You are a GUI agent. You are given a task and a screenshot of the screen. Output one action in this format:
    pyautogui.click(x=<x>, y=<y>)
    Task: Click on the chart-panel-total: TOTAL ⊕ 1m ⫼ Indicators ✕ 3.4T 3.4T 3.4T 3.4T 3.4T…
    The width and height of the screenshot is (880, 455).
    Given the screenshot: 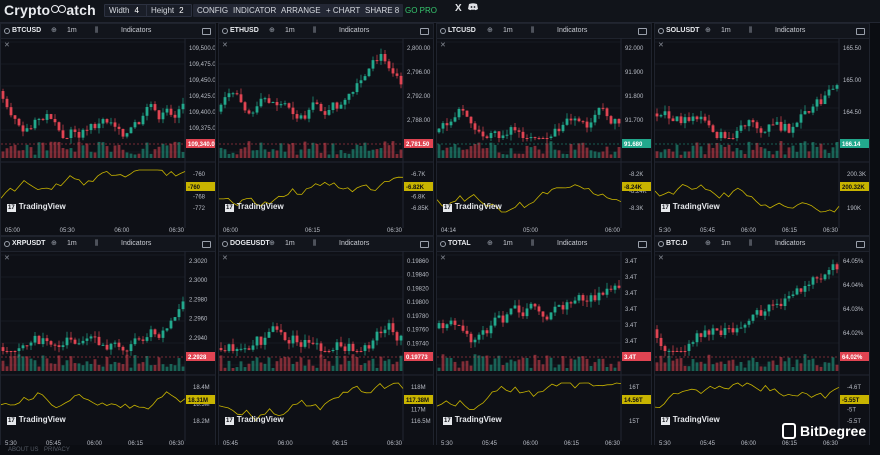 What is the action you would take?
    pyautogui.click(x=544, y=342)
    